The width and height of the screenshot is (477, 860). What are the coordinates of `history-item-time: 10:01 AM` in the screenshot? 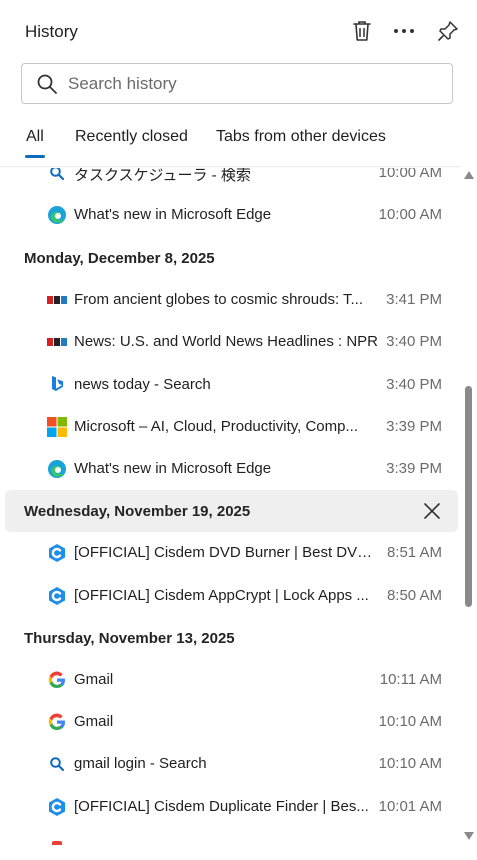 It's located at (410, 806).